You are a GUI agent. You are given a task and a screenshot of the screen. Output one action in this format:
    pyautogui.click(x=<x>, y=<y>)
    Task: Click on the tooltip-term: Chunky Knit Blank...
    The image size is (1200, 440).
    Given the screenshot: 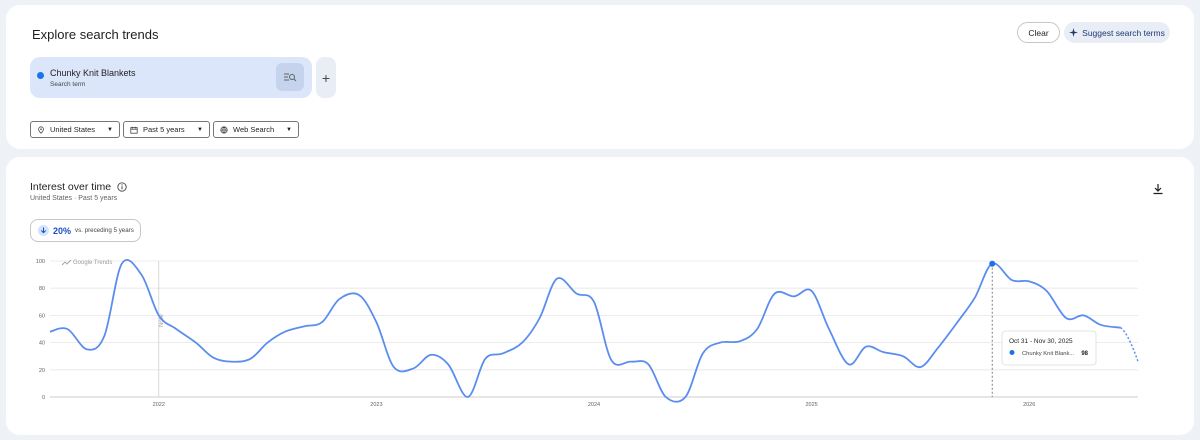 What is the action you would take?
    pyautogui.click(x=1048, y=354)
    